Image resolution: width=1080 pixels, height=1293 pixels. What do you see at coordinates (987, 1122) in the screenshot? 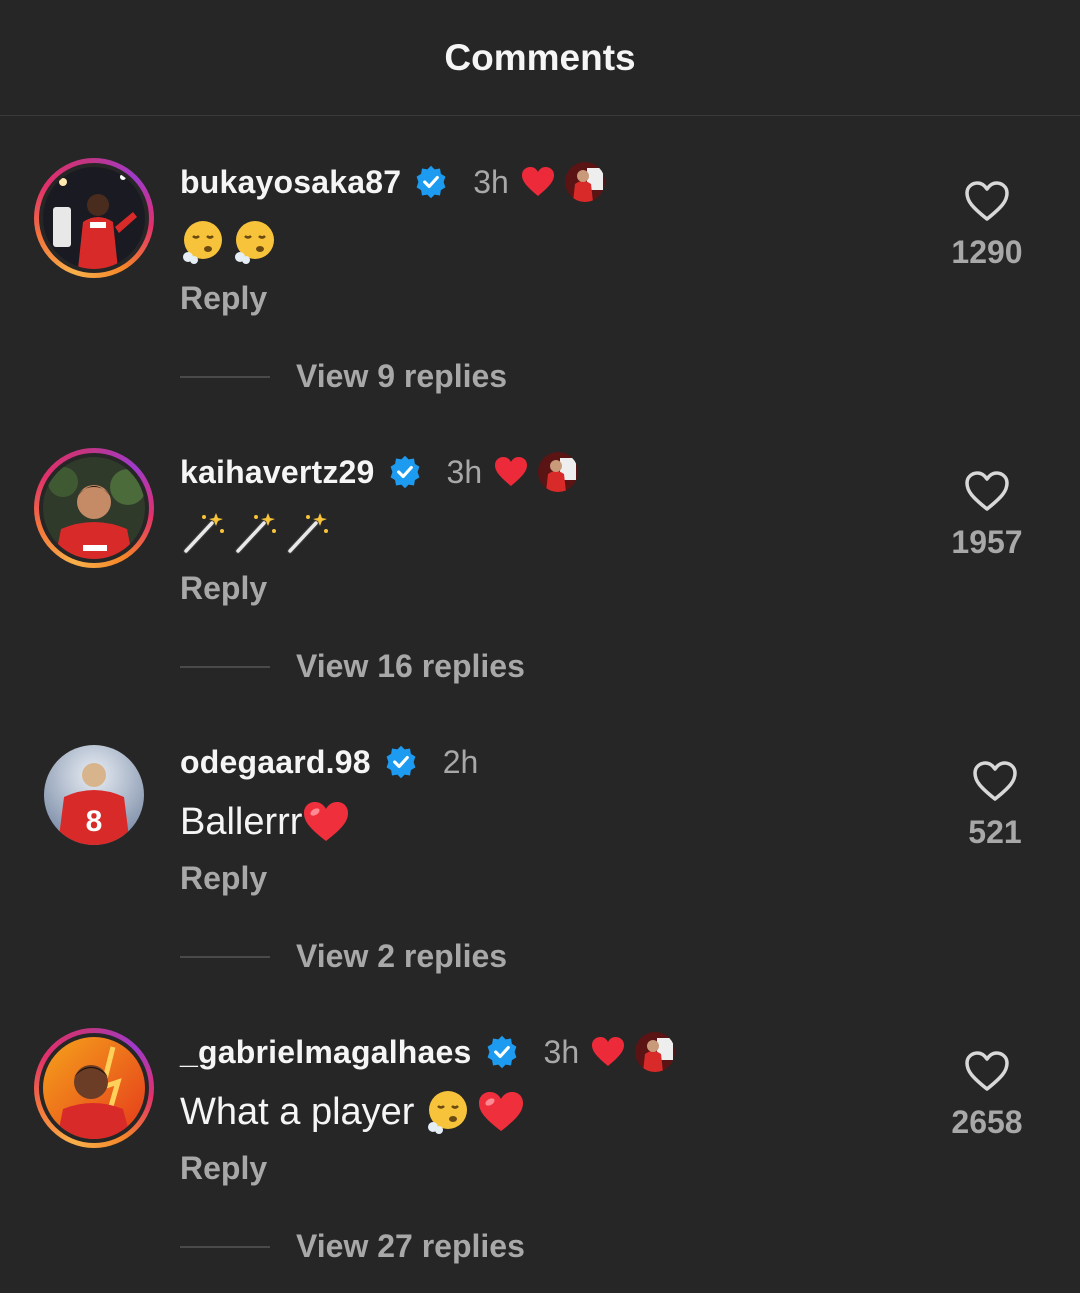
I see `like-count: 2658` at bounding box center [987, 1122].